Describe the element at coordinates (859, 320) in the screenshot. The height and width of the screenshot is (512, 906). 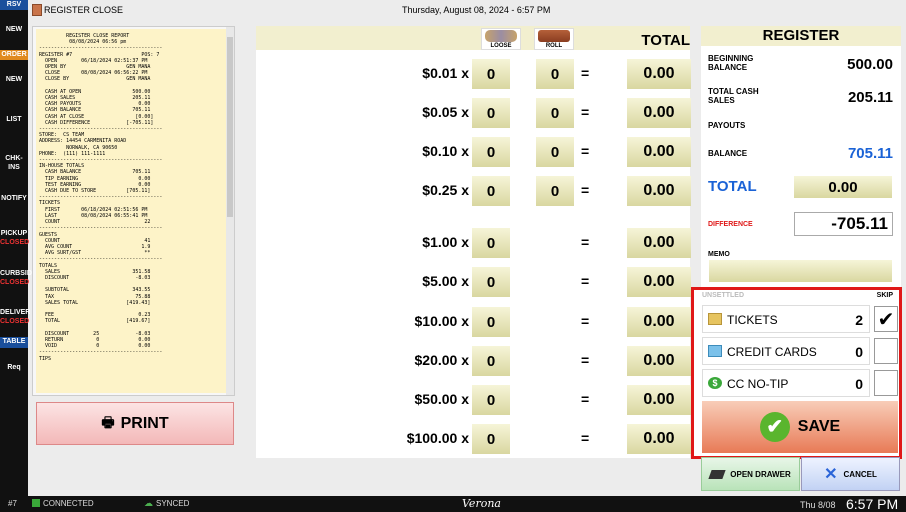
I see `tickets-count: 2` at that location.